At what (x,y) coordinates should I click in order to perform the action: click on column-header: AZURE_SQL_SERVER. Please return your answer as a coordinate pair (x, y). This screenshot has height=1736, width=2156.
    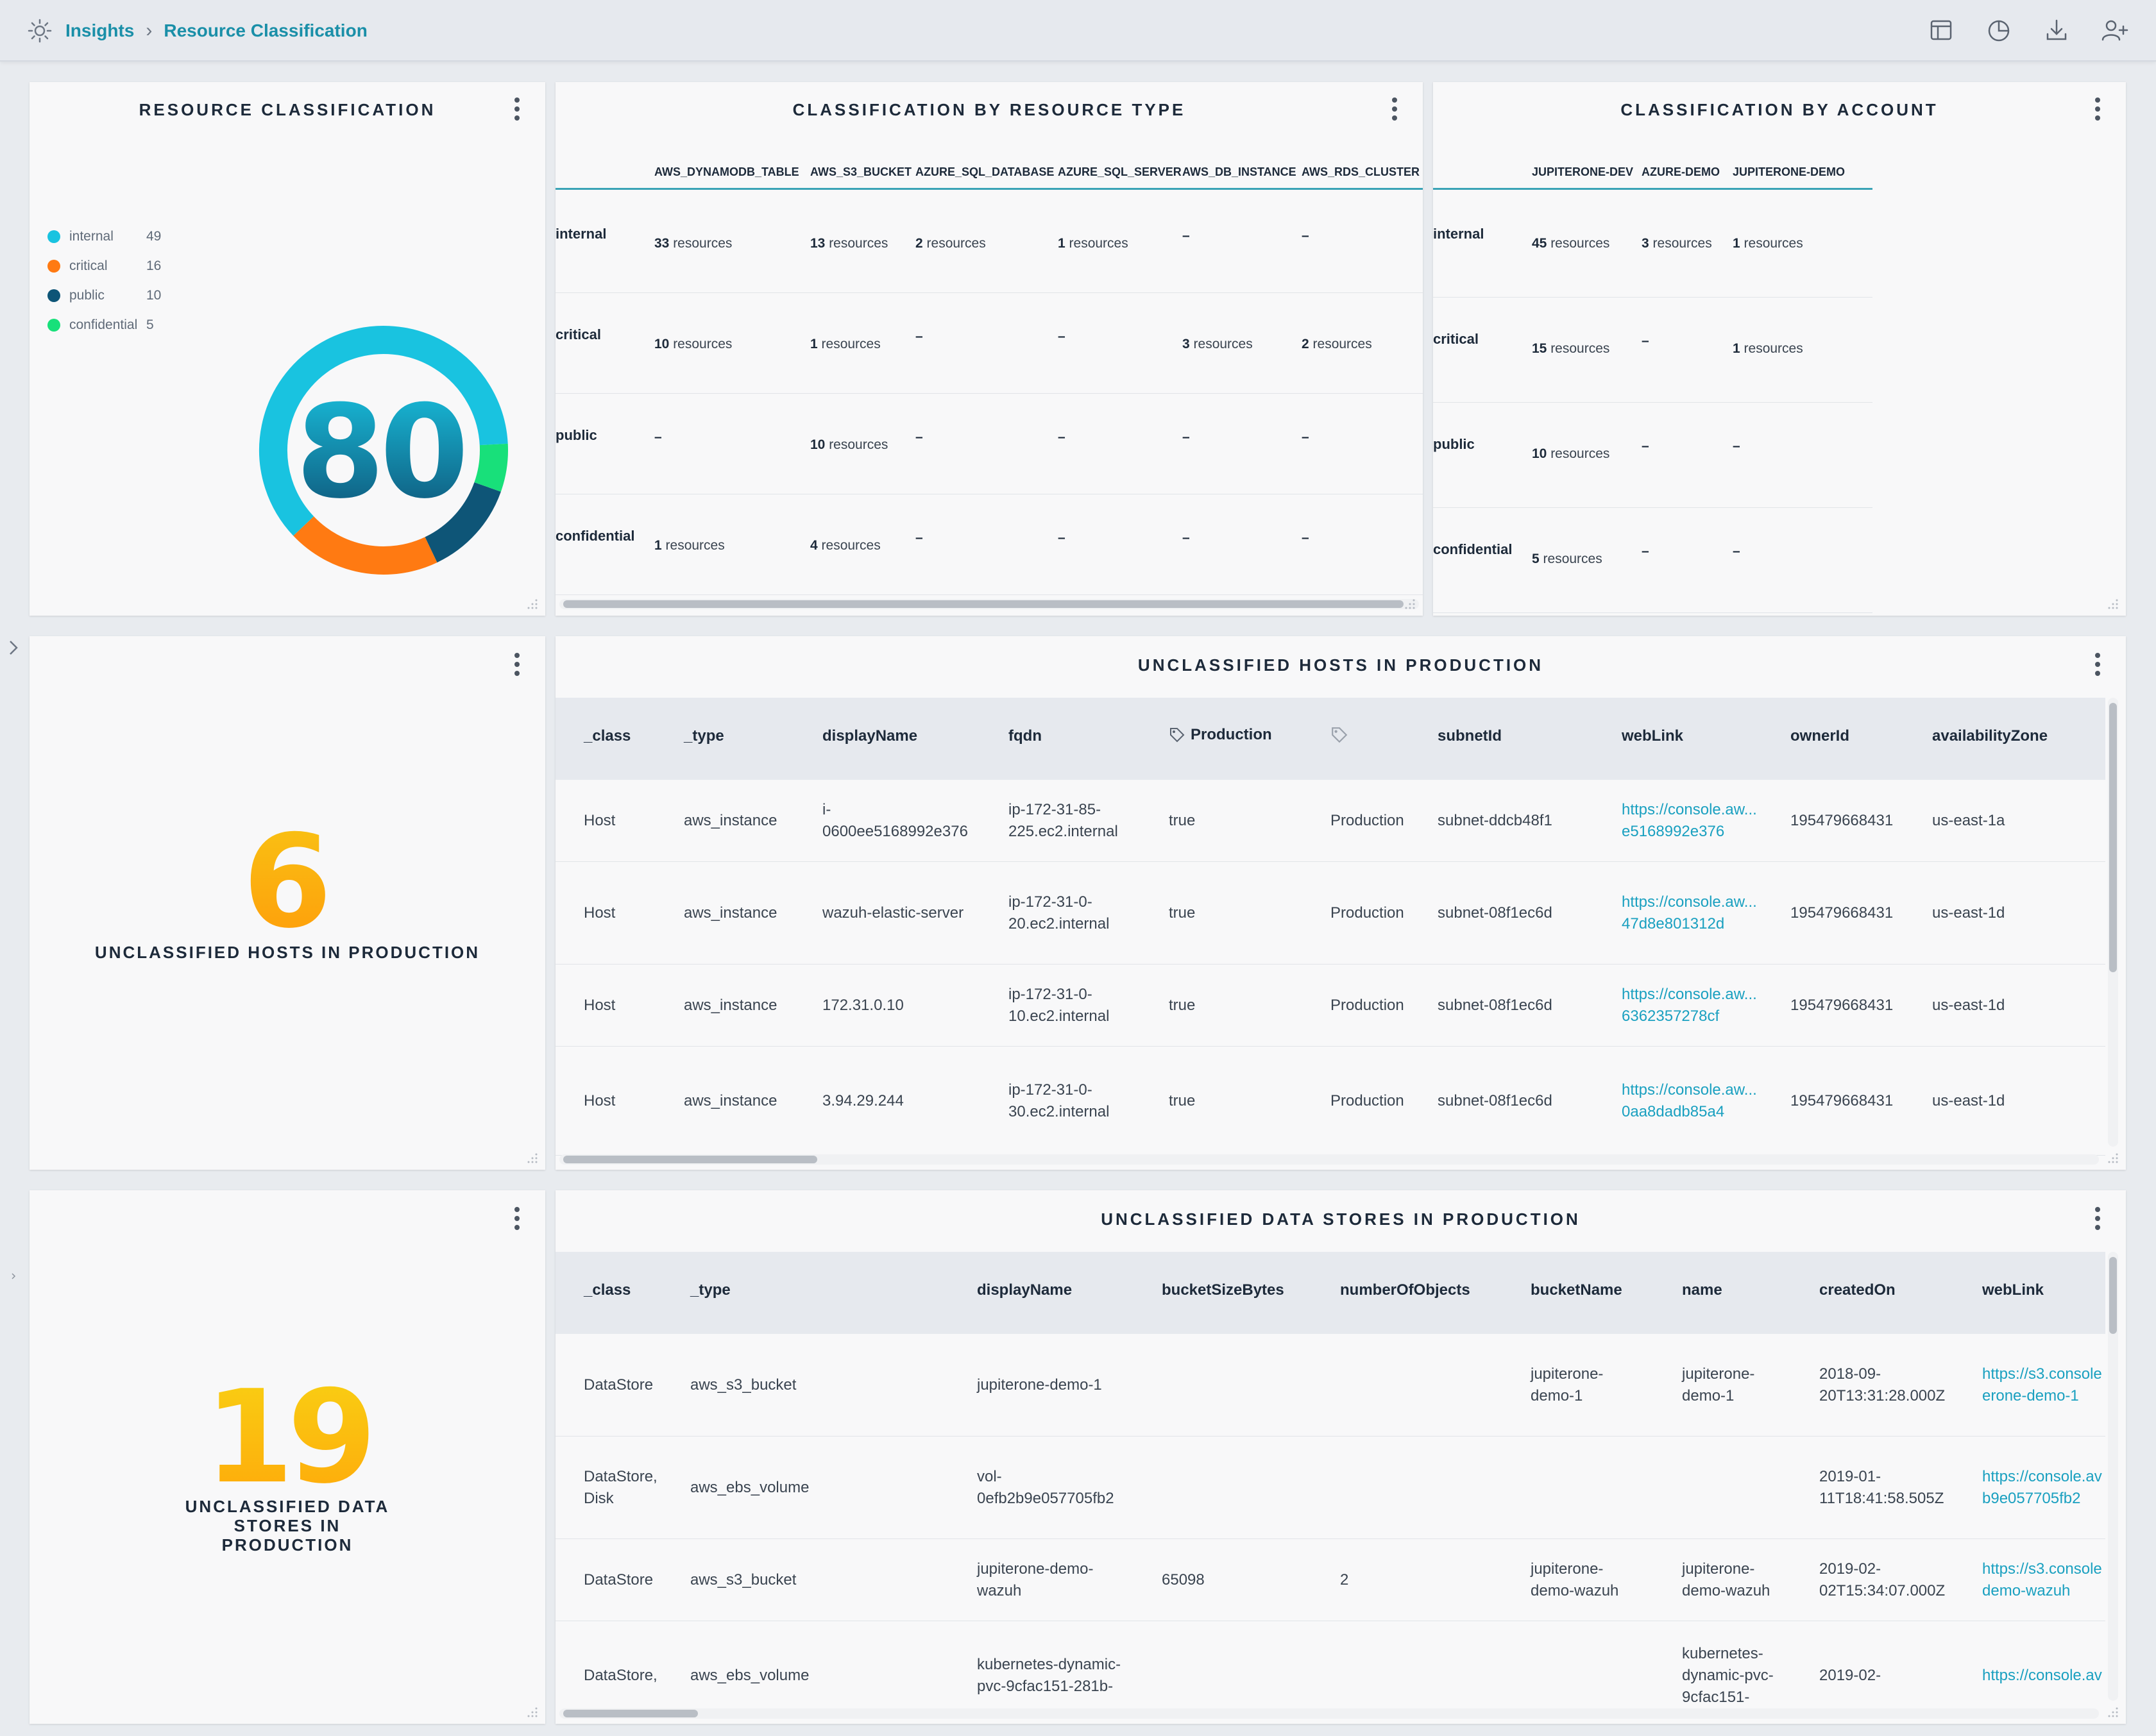
    Looking at the image, I should click on (1120, 172).